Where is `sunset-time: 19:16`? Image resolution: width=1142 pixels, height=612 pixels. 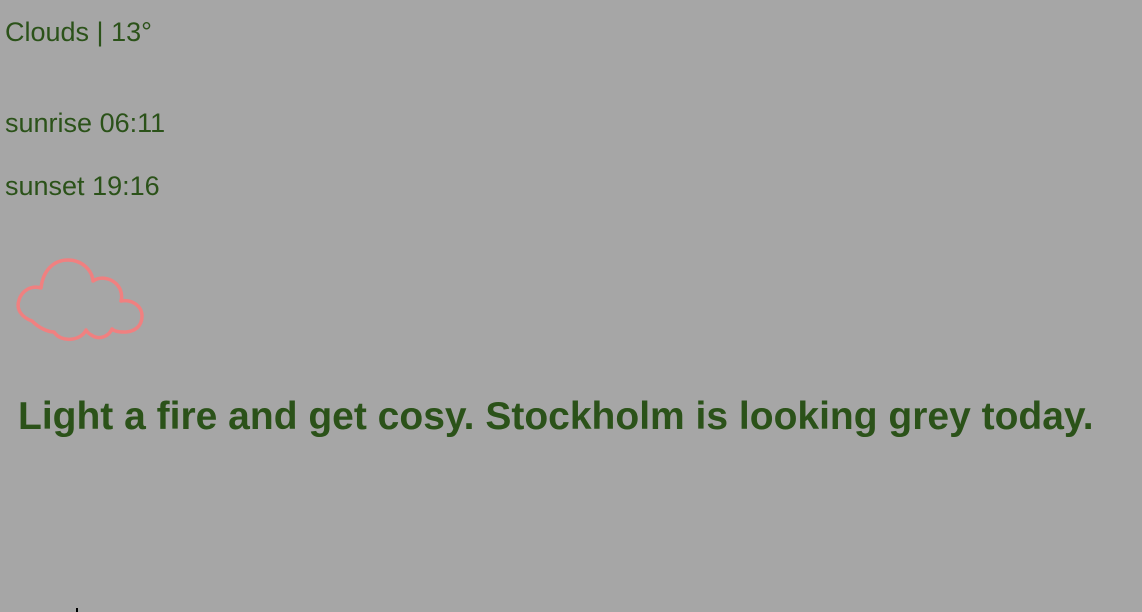
sunset-time: 19:16 is located at coordinates (126, 186).